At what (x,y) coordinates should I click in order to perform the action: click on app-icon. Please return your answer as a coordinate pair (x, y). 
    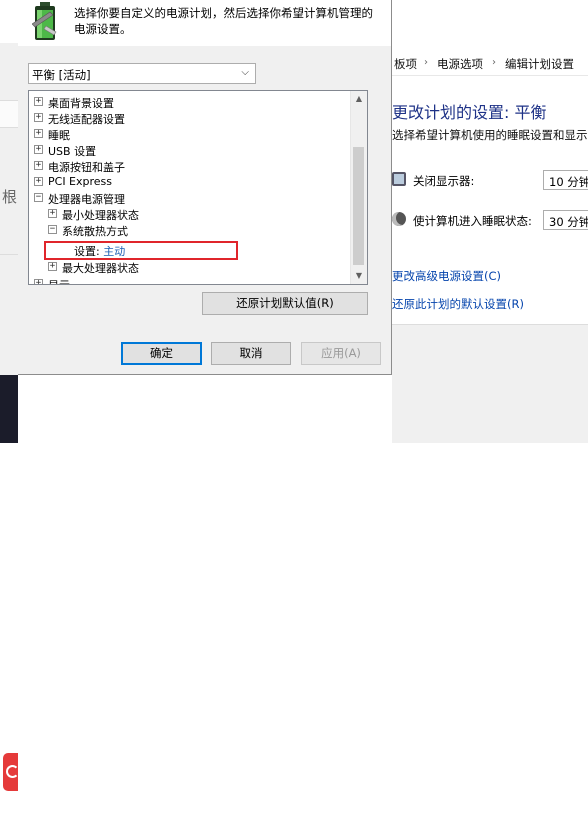
    Looking at the image, I should click on (11, 772).